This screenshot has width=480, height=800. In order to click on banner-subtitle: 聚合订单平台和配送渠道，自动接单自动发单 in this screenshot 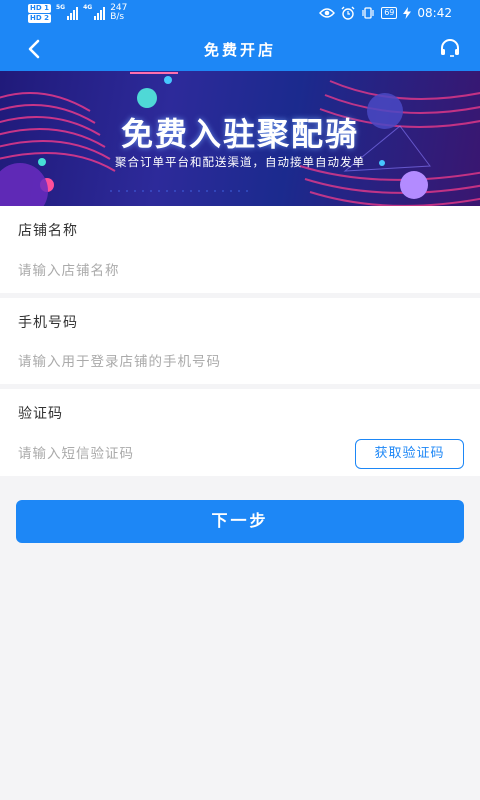, I will do `click(240, 162)`.